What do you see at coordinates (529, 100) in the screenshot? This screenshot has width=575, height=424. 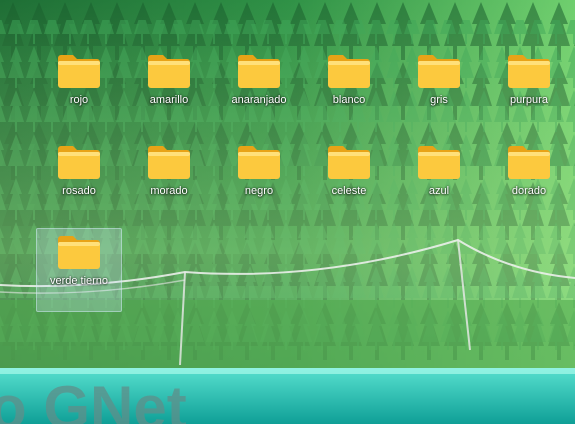 I see `folder-label: purpura` at bounding box center [529, 100].